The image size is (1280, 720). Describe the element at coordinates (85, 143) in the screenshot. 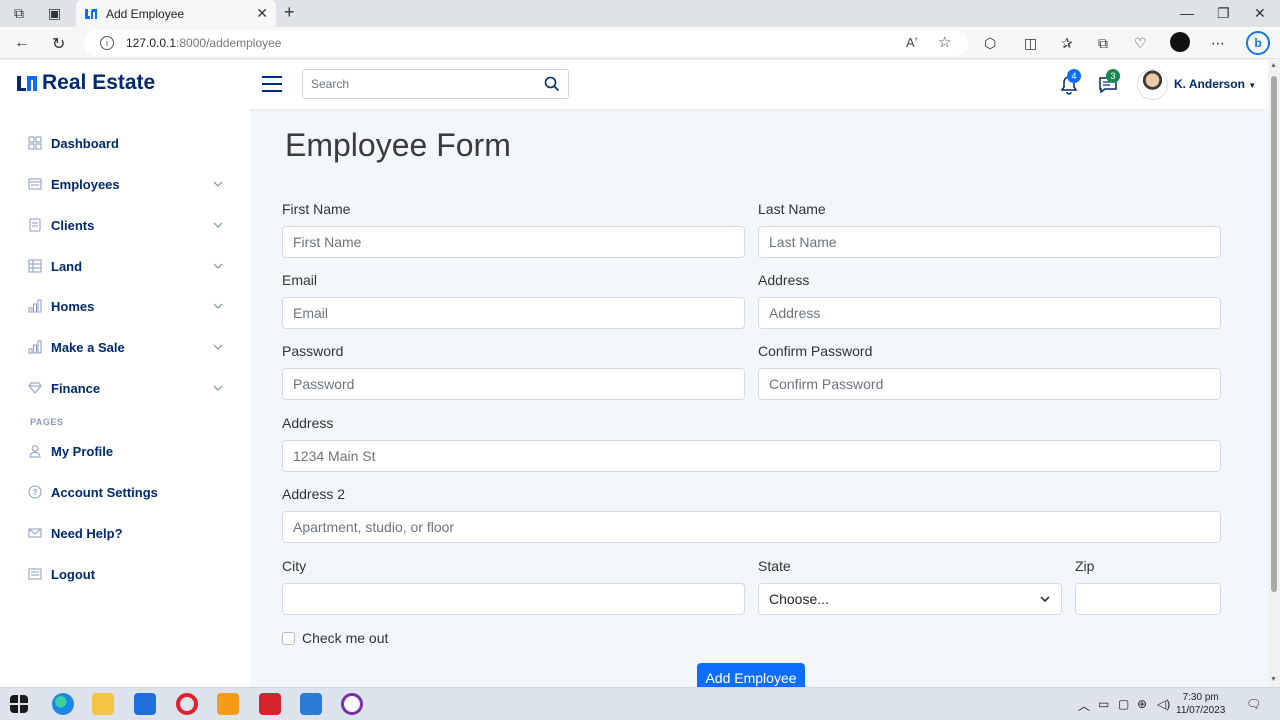

I see `sidebar-item-label: Dashboard` at that location.